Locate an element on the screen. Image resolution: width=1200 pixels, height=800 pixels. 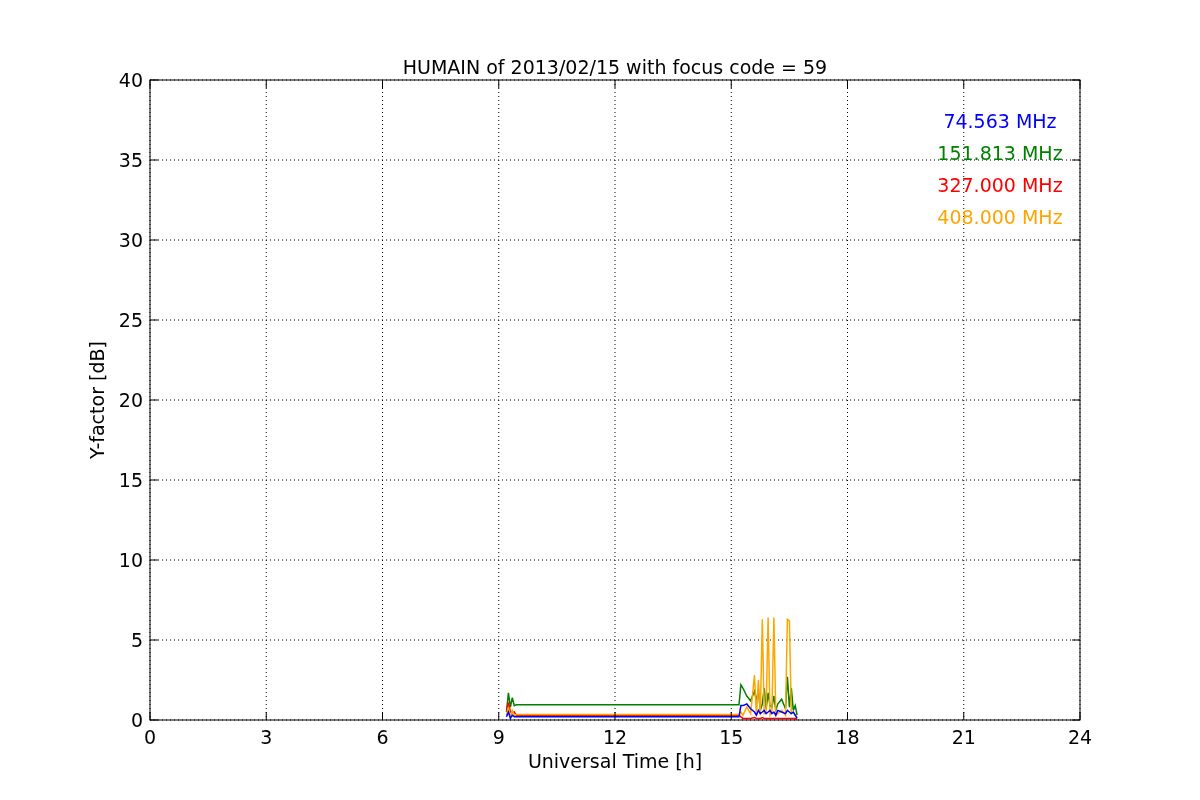
x-tick-label: 18 is located at coordinates (847, 737).